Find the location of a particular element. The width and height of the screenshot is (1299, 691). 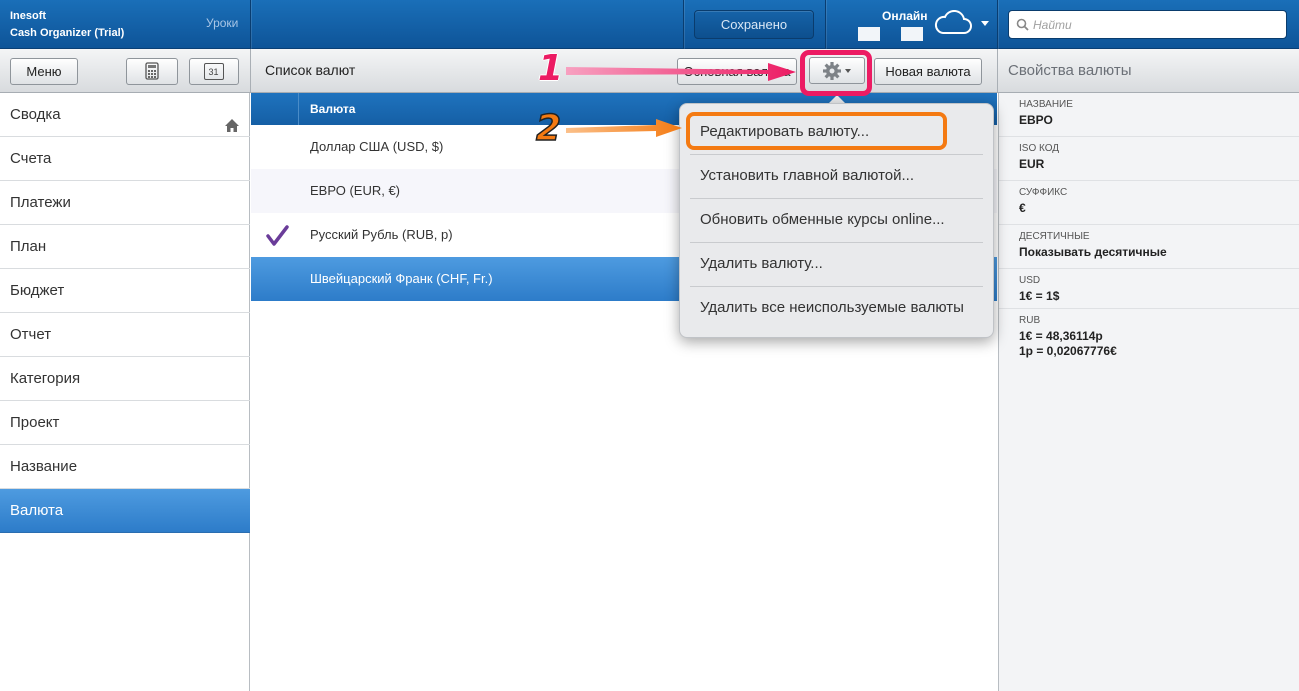

properties-title: Свойства валюты is located at coordinates (1070, 70).